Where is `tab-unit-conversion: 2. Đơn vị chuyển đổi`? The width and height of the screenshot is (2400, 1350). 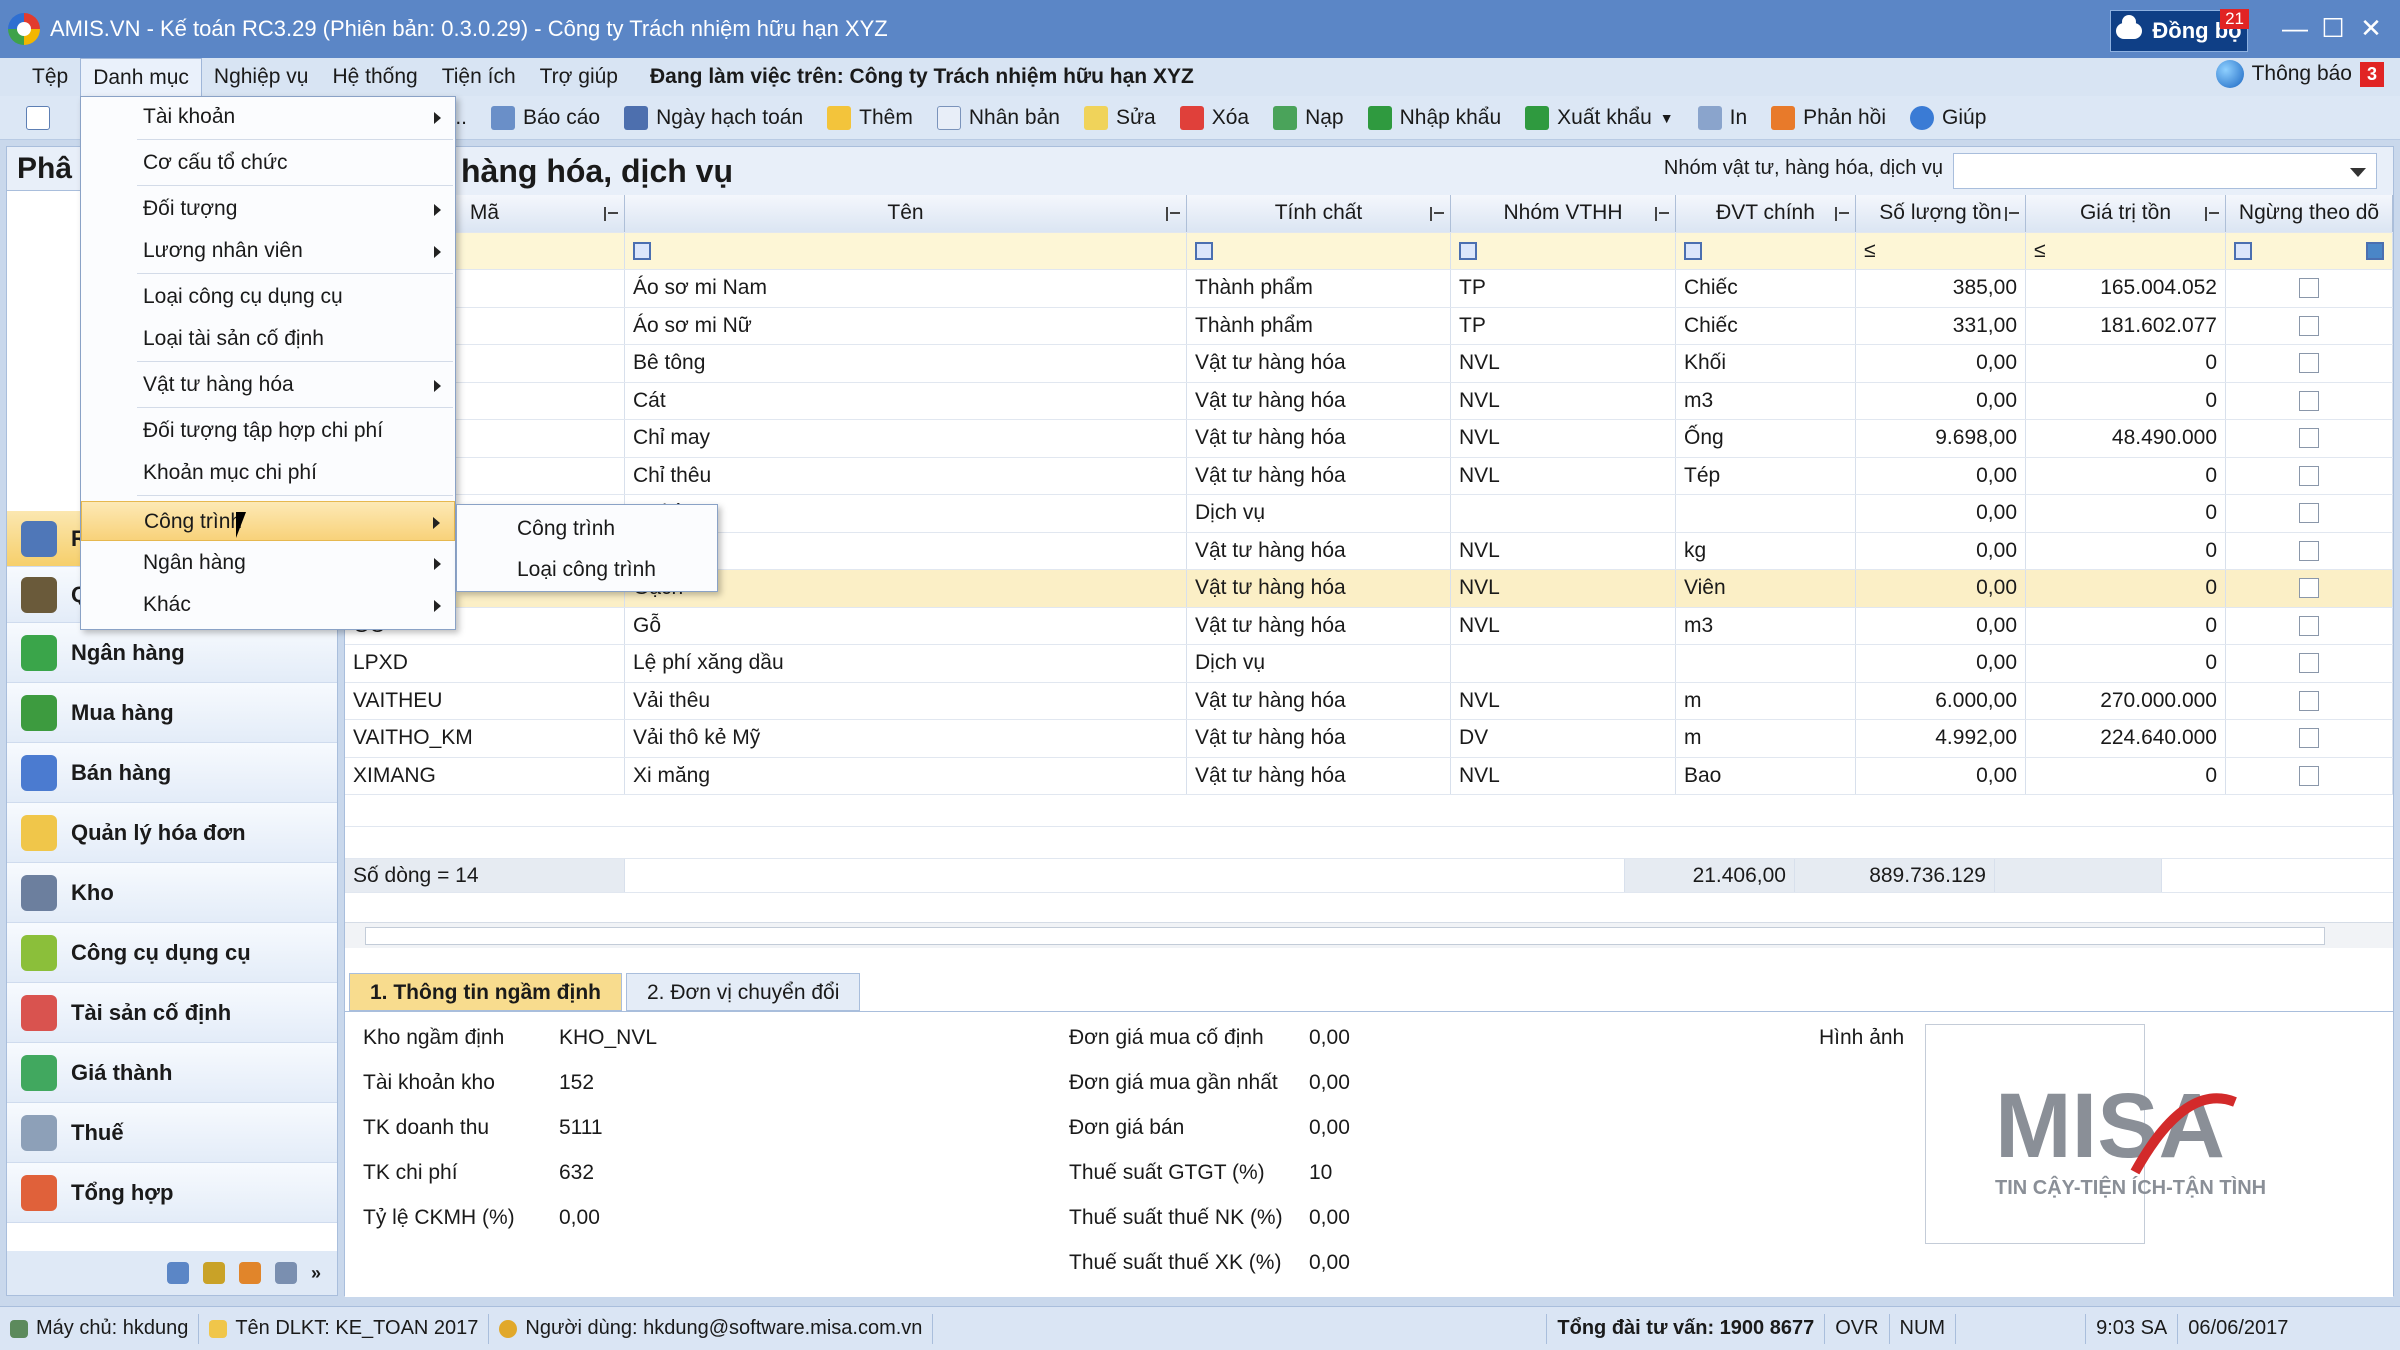
tab-unit-conversion: 2. Đơn vị chuyển đổi is located at coordinates (743, 992).